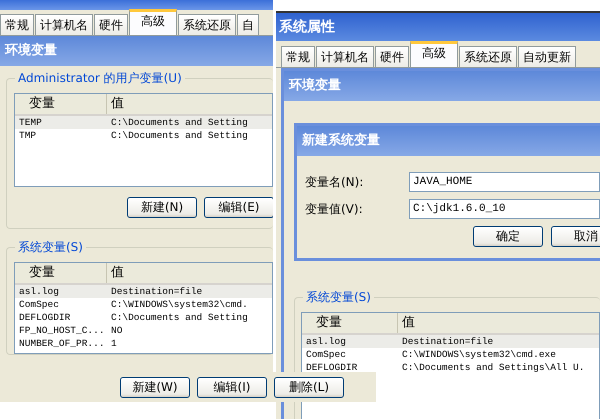 The width and height of the screenshot is (600, 419). What do you see at coordinates (547, 56) in the screenshot?
I see `tab: 自动更新` at bounding box center [547, 56].